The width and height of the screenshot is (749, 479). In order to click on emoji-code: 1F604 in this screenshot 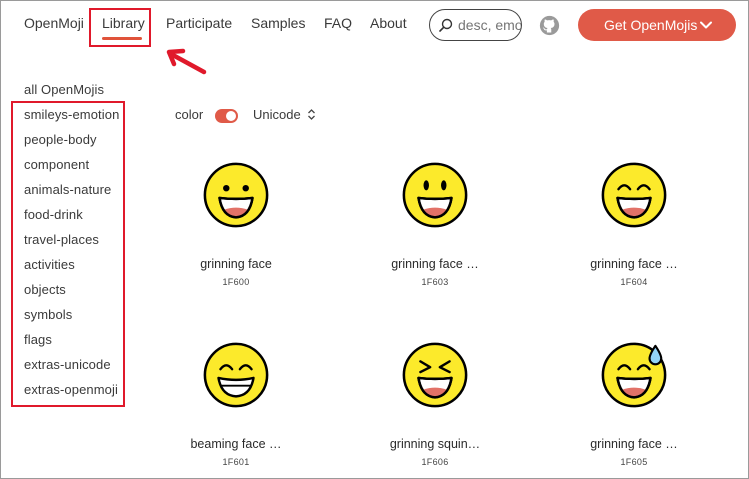, I will do `click(634, 282)`.